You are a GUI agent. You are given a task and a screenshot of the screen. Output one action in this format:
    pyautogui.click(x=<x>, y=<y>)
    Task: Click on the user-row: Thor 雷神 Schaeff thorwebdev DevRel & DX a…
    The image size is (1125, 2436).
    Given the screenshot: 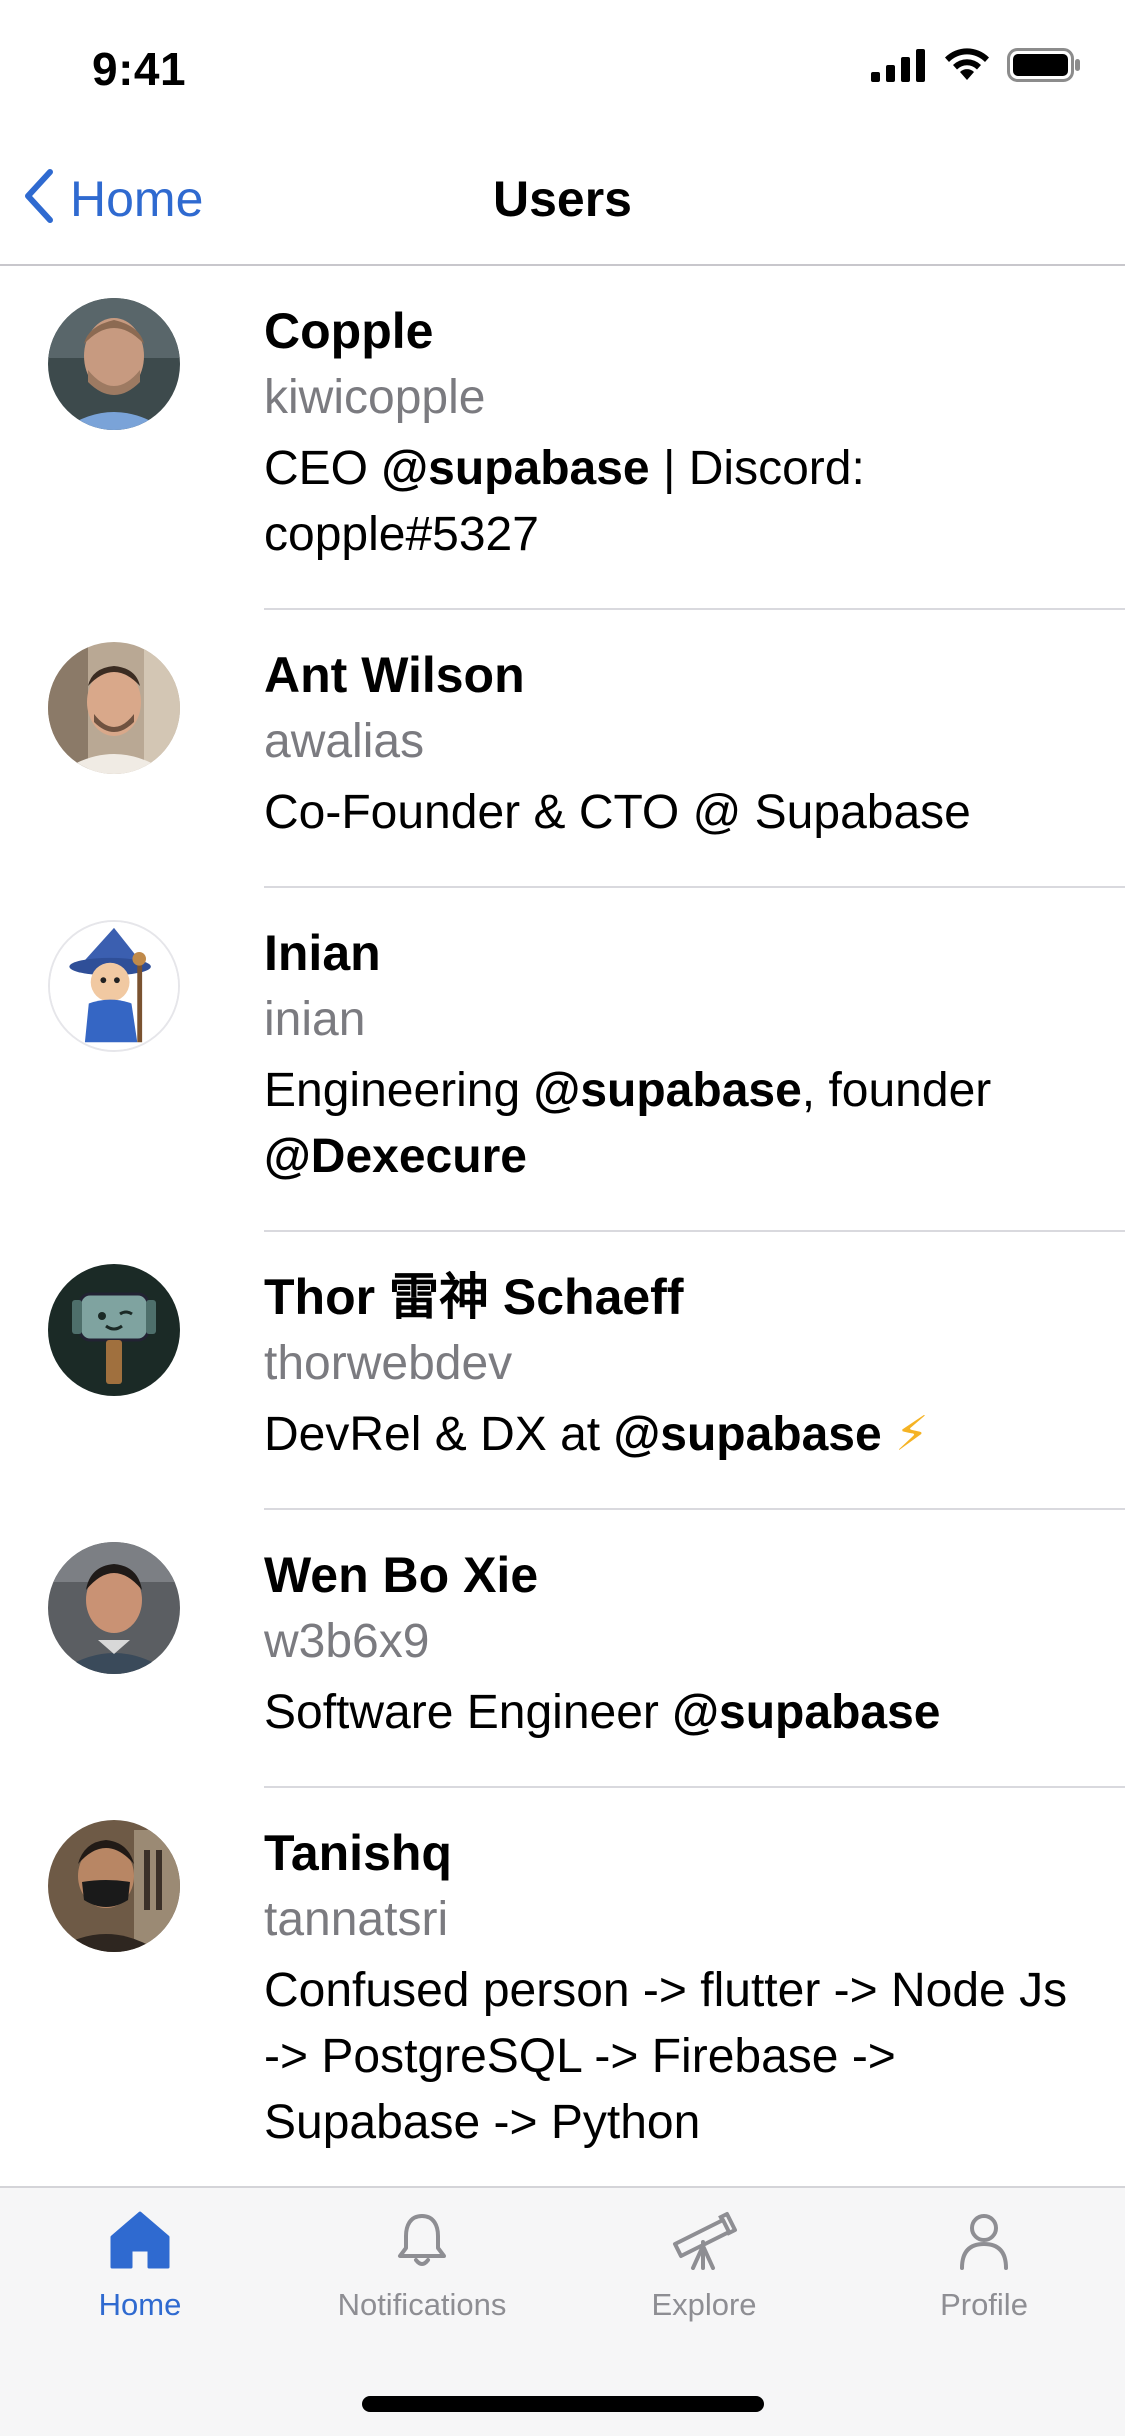 What is the action you would take?
    pyautogui.click(x=562, y=1371)
    